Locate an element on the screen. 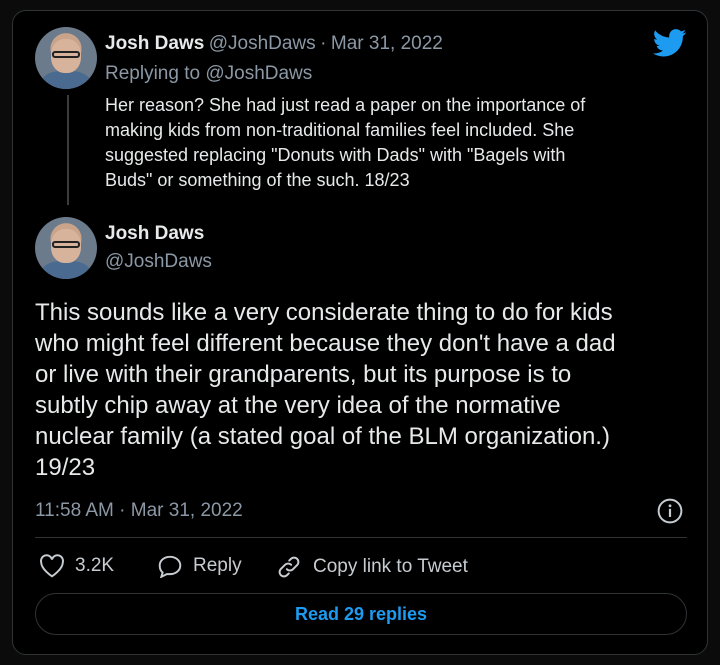 The image size is (720, 665). read-replies-button: Read 29 replies is located at coordinates (361, 614).